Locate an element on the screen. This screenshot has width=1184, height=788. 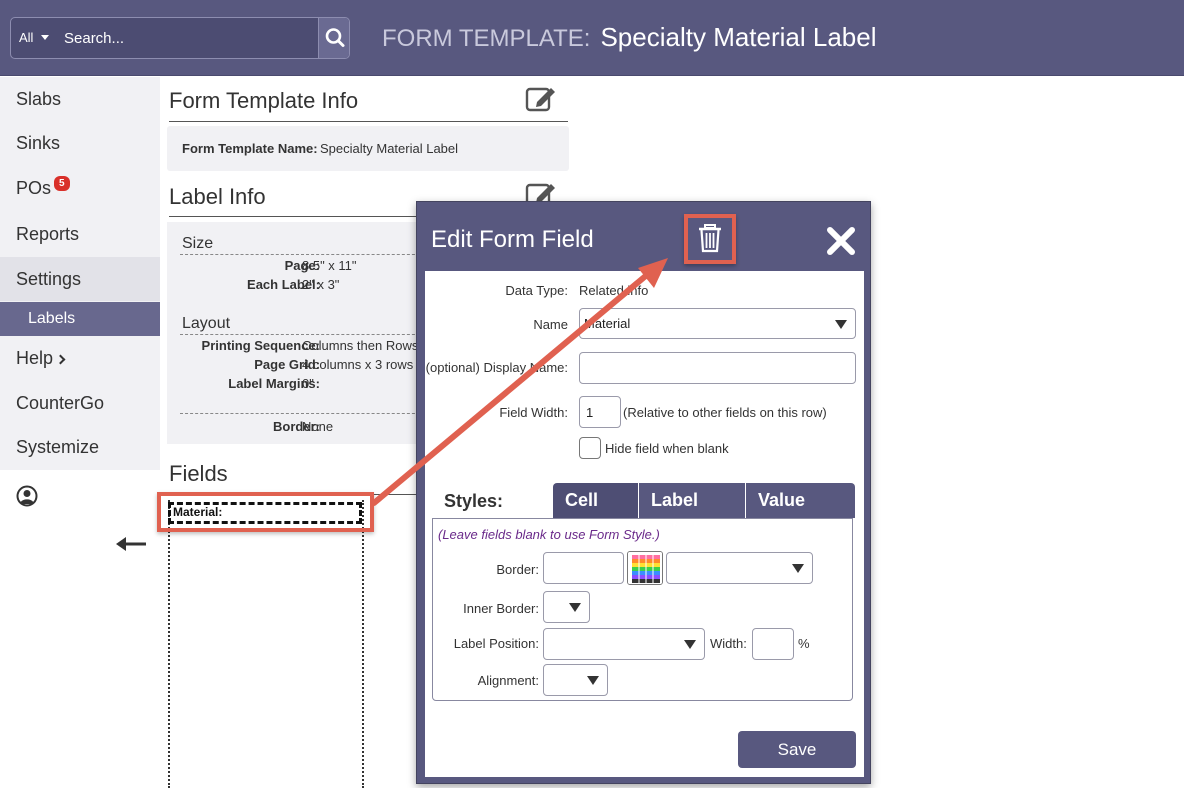
display-name-input is located at coordinates (717, 368).